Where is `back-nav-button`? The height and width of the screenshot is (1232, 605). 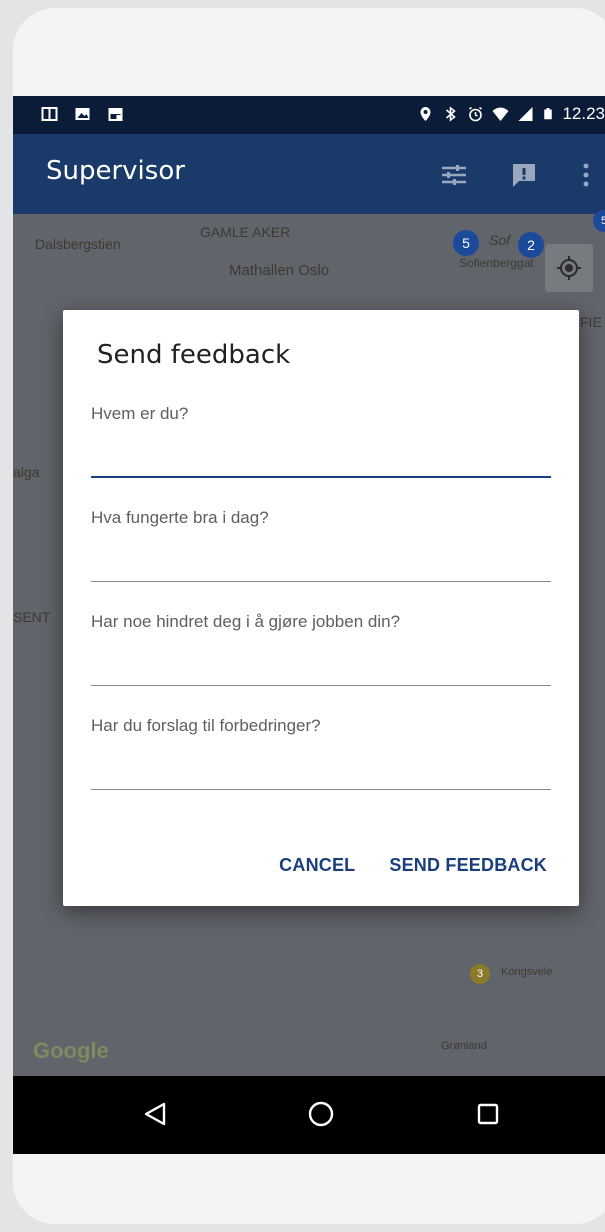
back-nav-button is located at coordinates (155, 1114).